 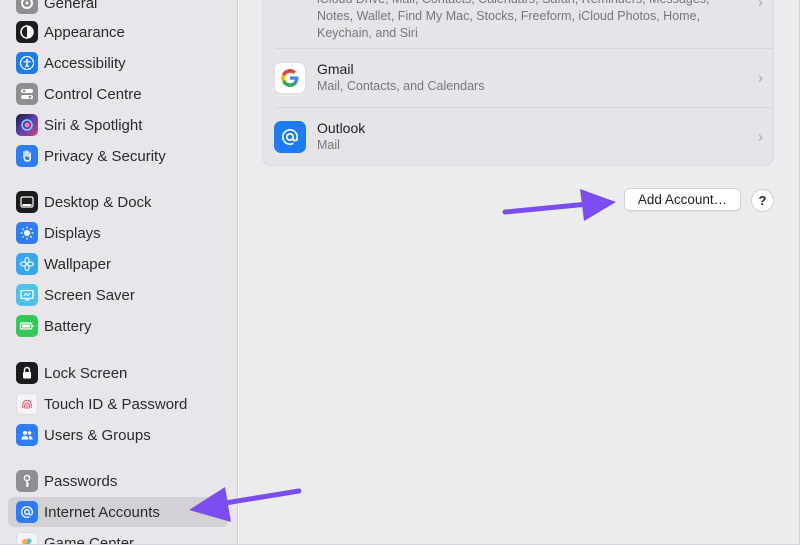 What do you see at coordinates (27, 295) in the screenshot?
I see `screen-saver-icon` at bounding box center [27, 295].